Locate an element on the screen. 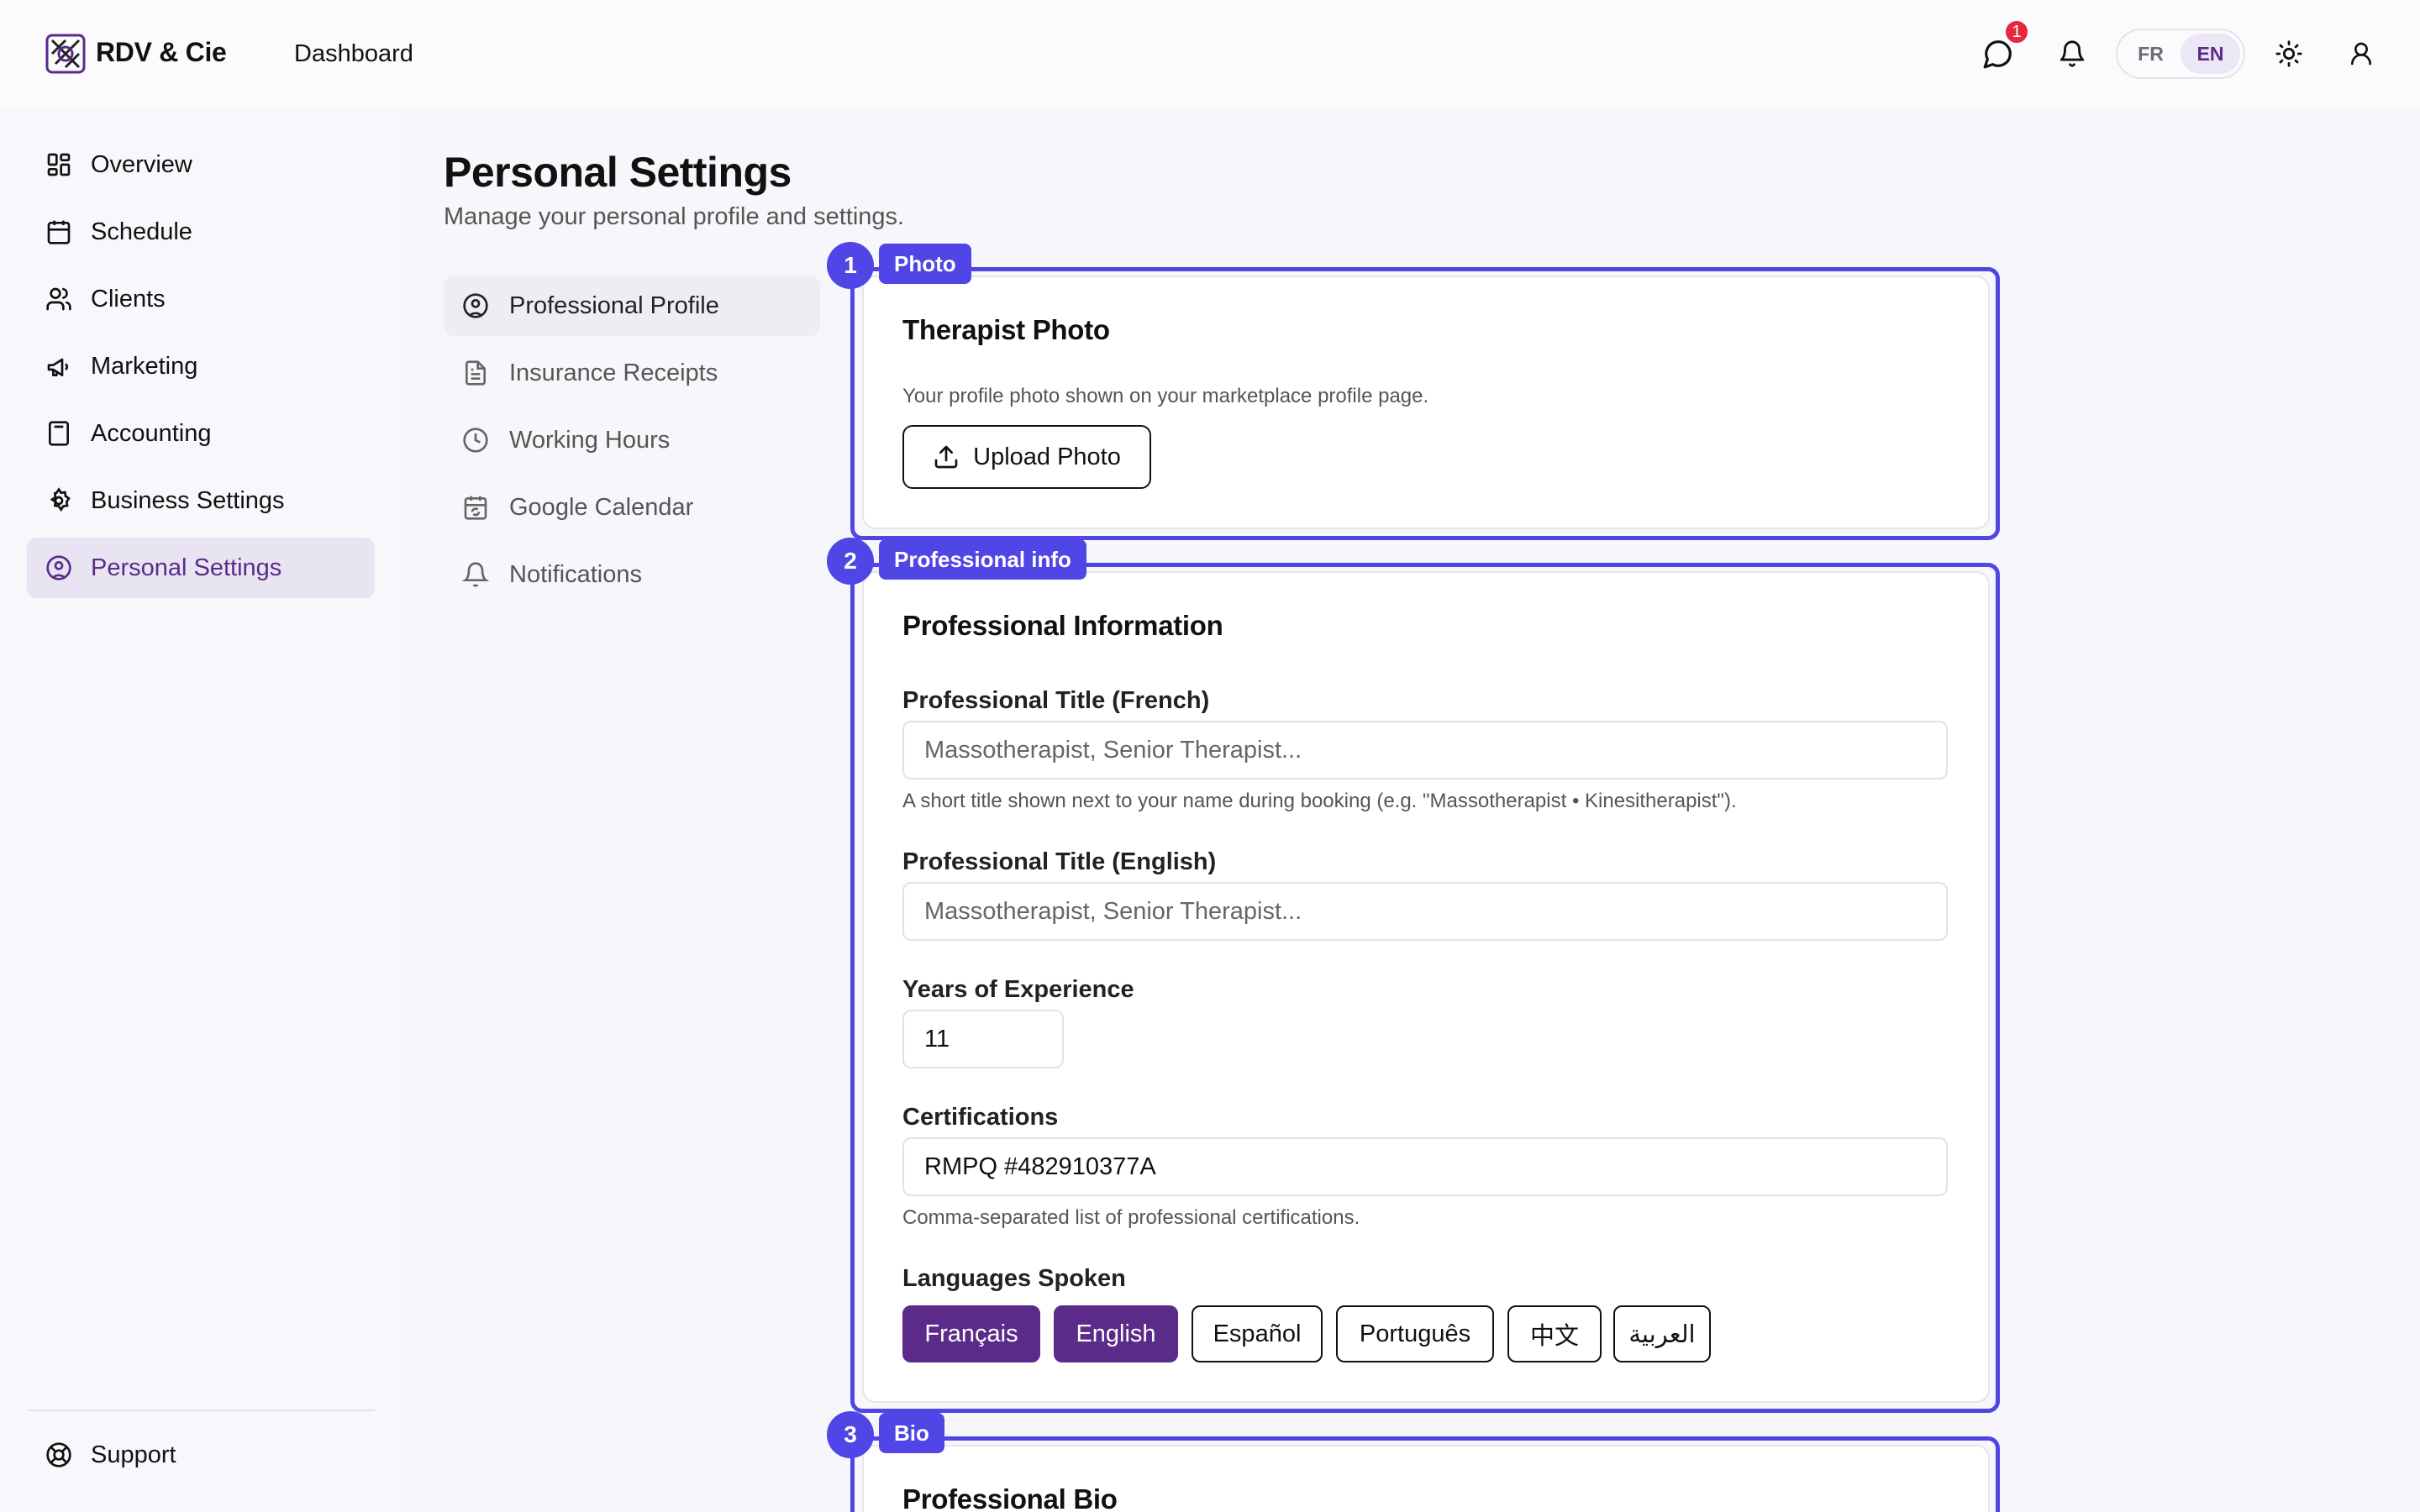 This screenshot has width=2420, height=1512. section-tag: Bio is located at coordinates (911, 1433).